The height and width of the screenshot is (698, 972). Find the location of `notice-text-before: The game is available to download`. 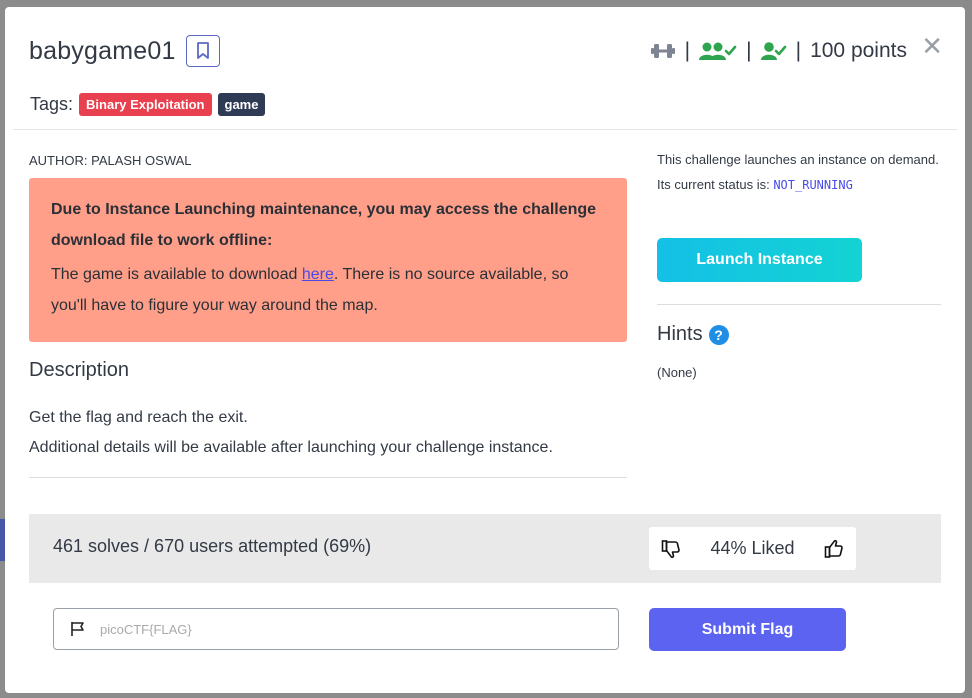

notice-text-before: The game is available to download is located at coordinates (176, 274).